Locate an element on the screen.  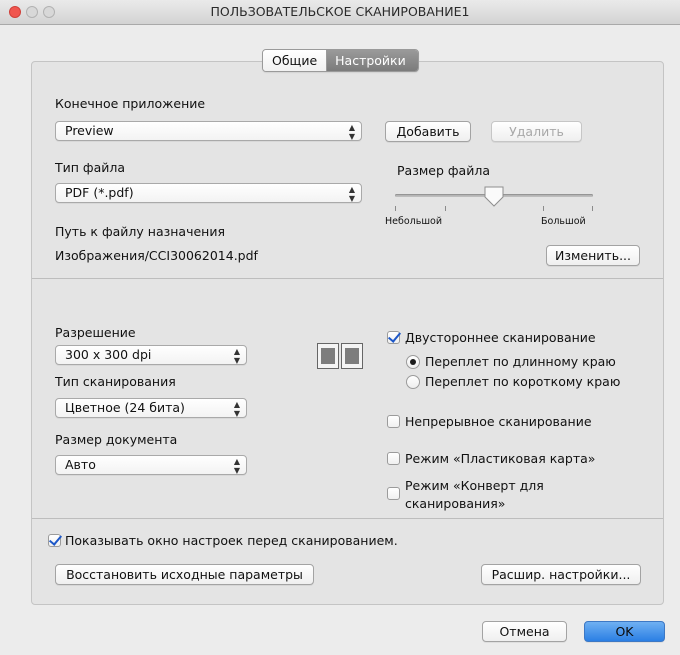
scan-type-label: Тип сканирования is located at coordinates (115, 381).